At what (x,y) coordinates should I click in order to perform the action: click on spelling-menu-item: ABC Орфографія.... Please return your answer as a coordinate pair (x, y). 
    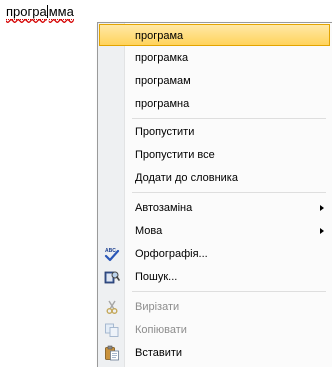
    Looking at the image, I should click on (215, 254).